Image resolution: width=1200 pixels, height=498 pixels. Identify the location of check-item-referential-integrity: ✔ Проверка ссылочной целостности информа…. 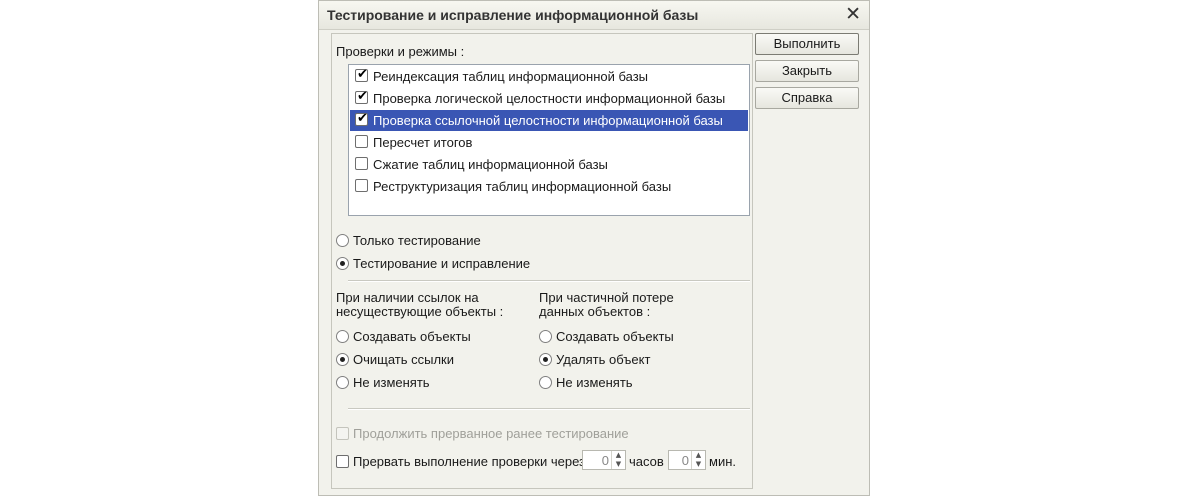
(549, 120).